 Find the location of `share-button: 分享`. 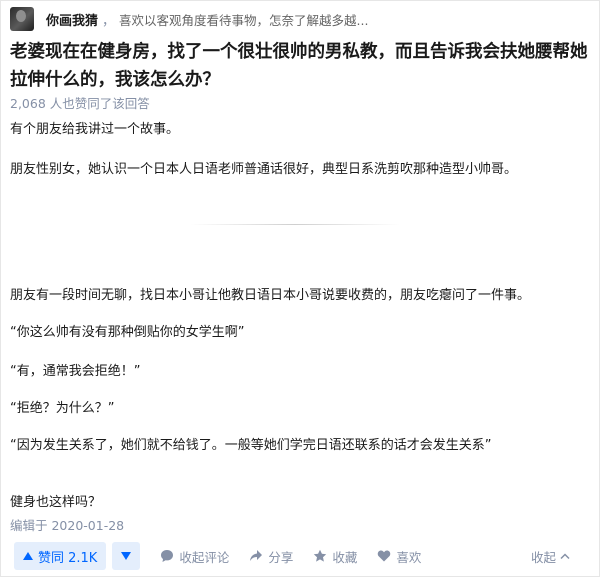

share-button: 分享 is located at coordinates (271, 556).